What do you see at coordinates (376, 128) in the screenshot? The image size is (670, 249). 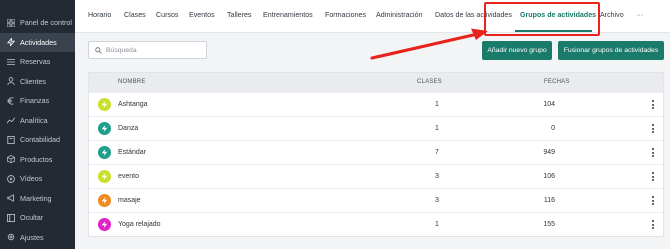 I see `table-row: Danza 1 0` at bounding box center [376, 128].